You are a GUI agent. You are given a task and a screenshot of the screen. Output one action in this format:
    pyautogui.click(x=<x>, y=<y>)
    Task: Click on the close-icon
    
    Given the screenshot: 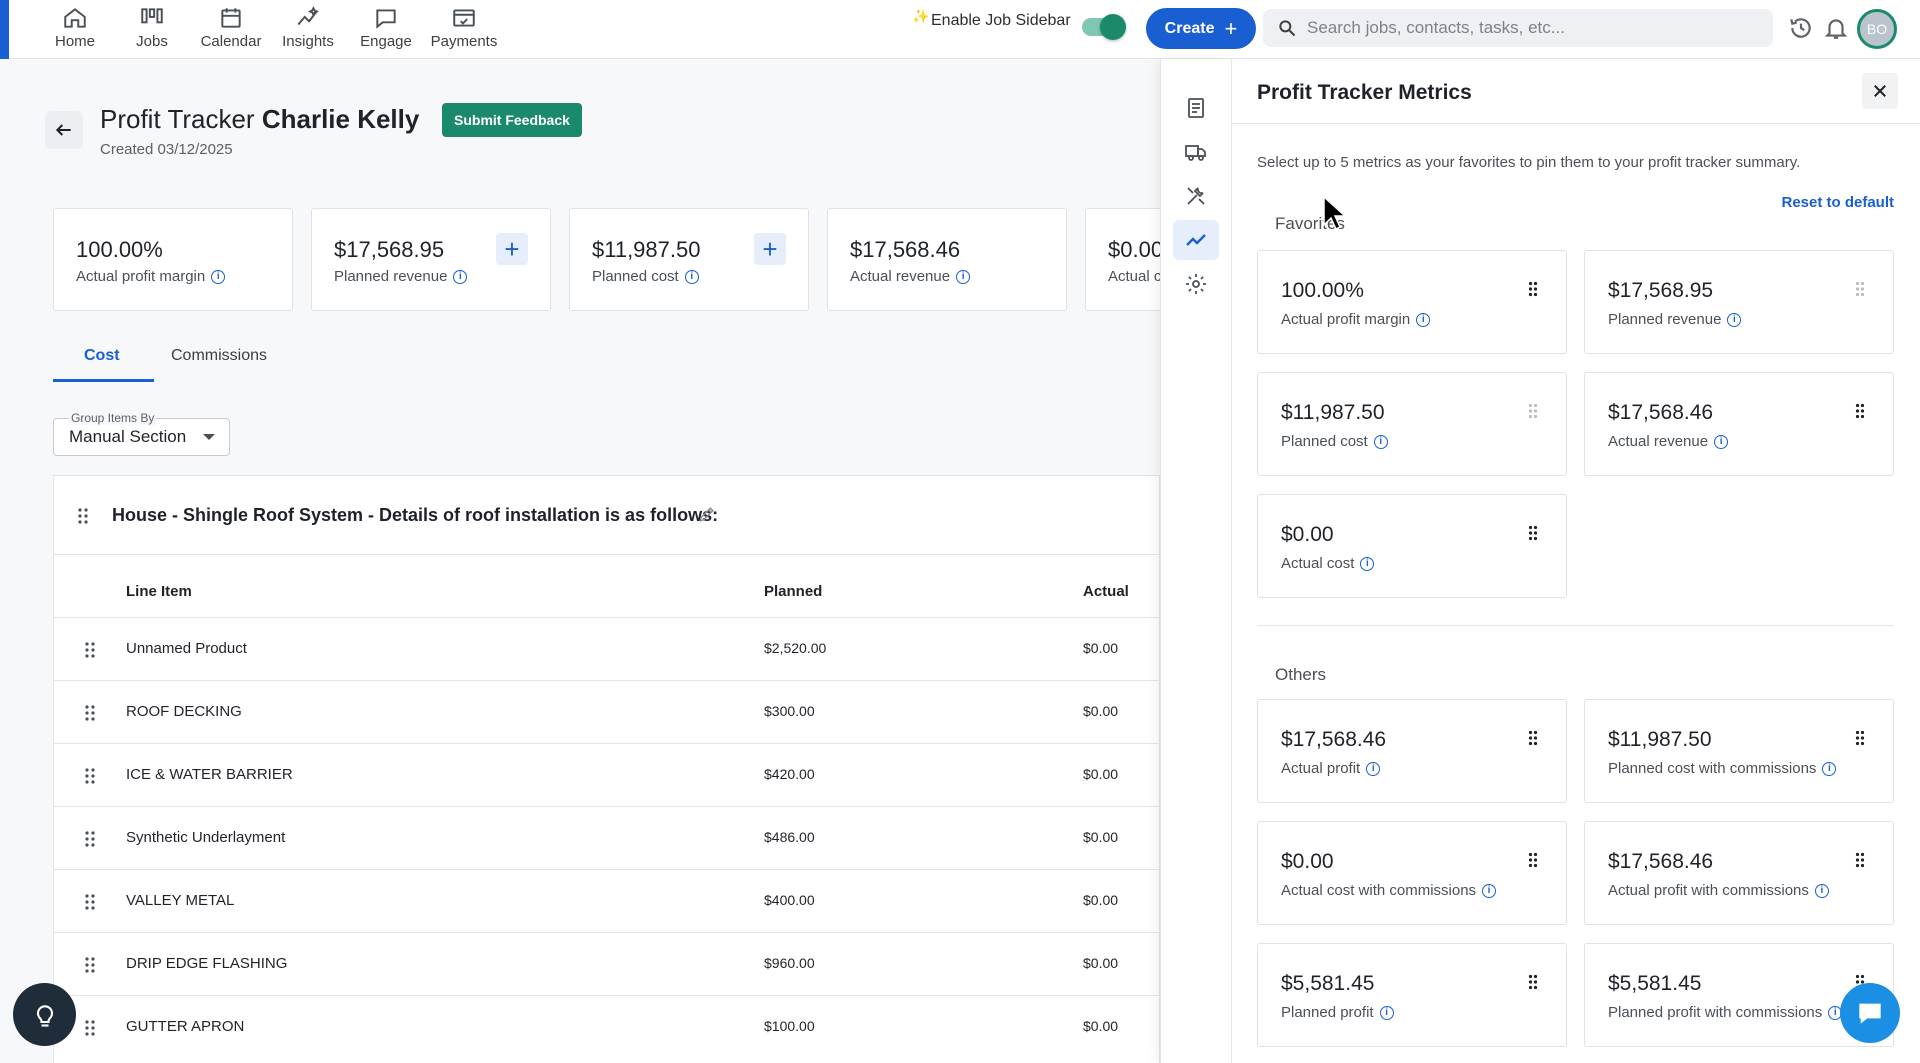 What is the action you would take?
    pyautogui.click(x=1880, y=91)
    